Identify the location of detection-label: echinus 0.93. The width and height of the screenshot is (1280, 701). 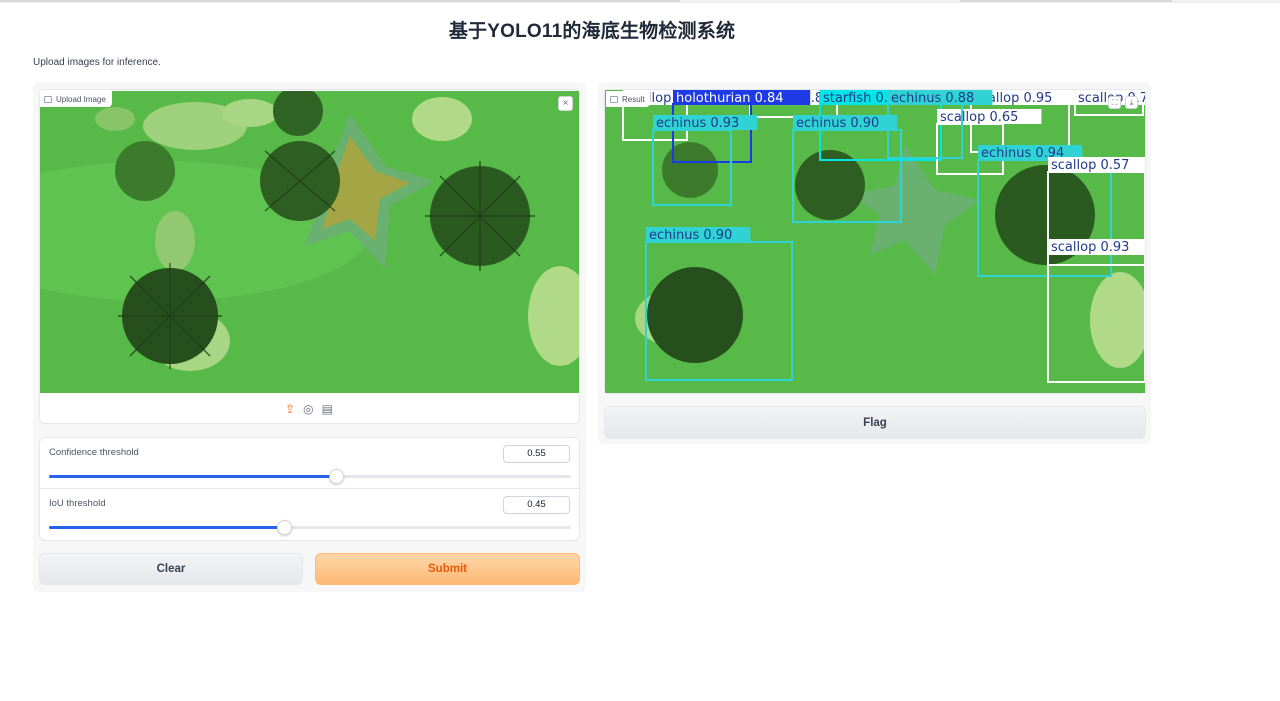
(697, 123).